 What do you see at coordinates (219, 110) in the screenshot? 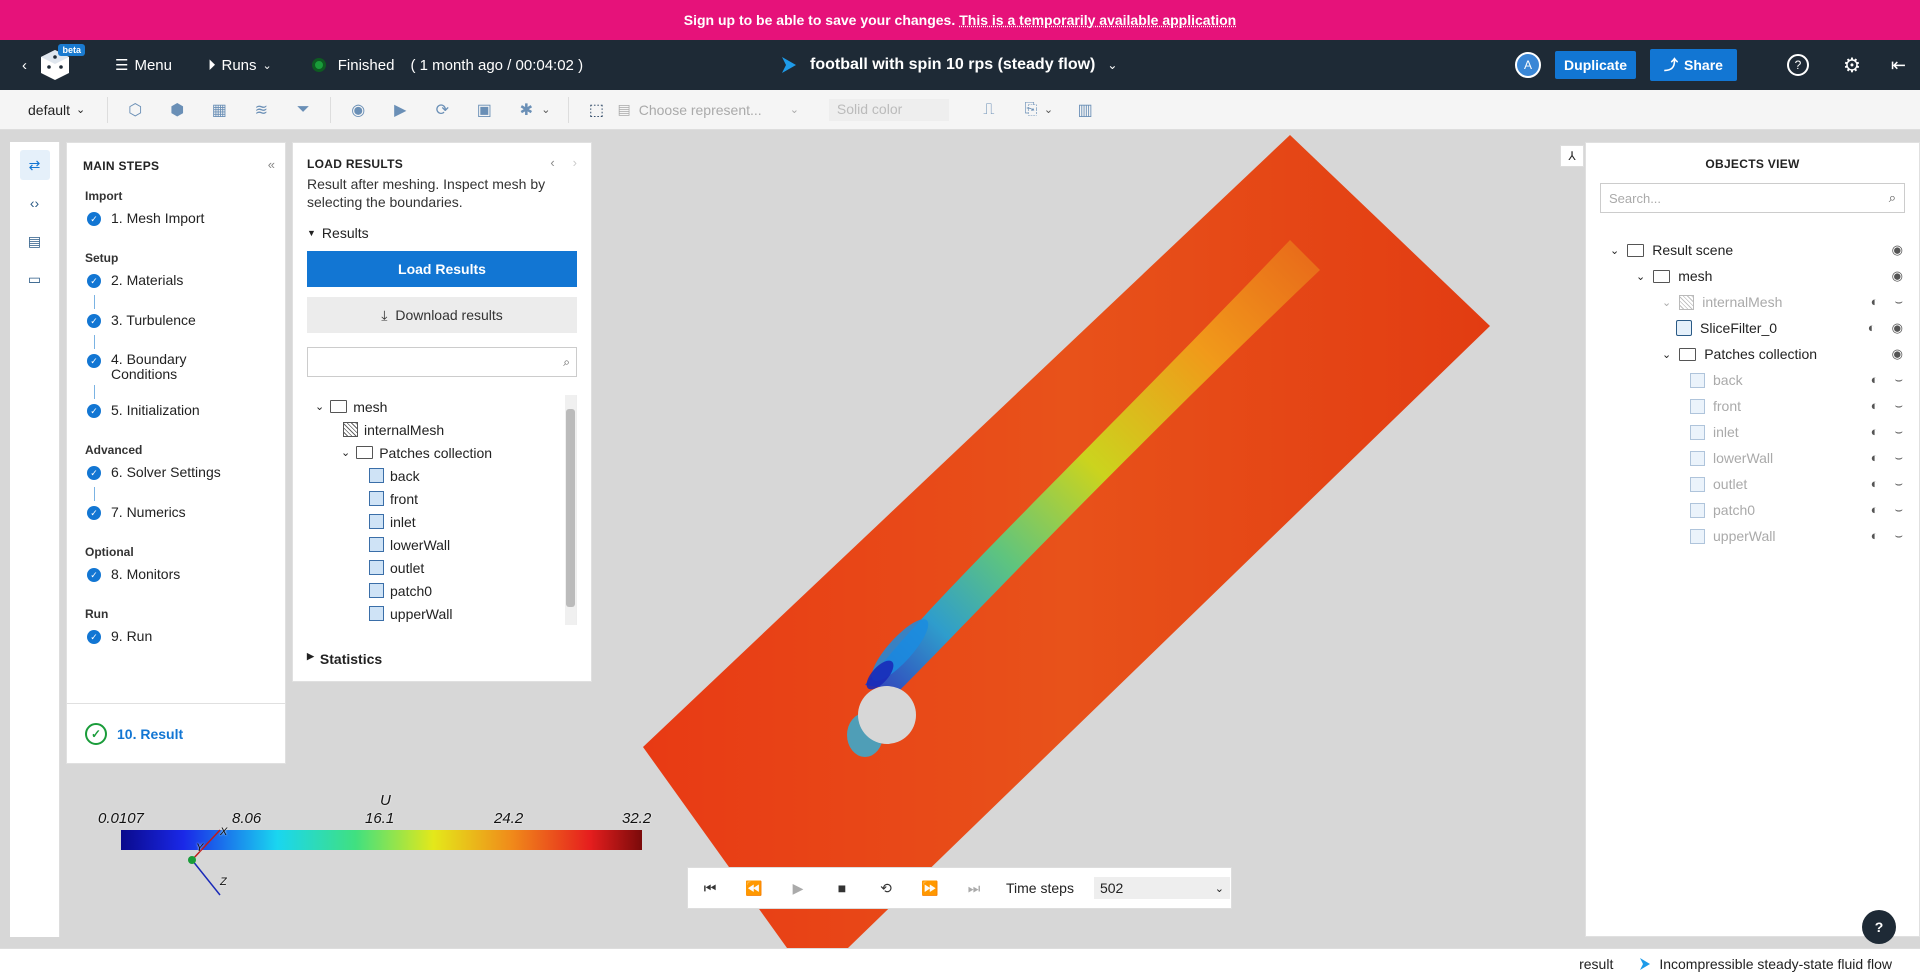
I see `grid-icon: ▦` at bounding box center [219, 110].